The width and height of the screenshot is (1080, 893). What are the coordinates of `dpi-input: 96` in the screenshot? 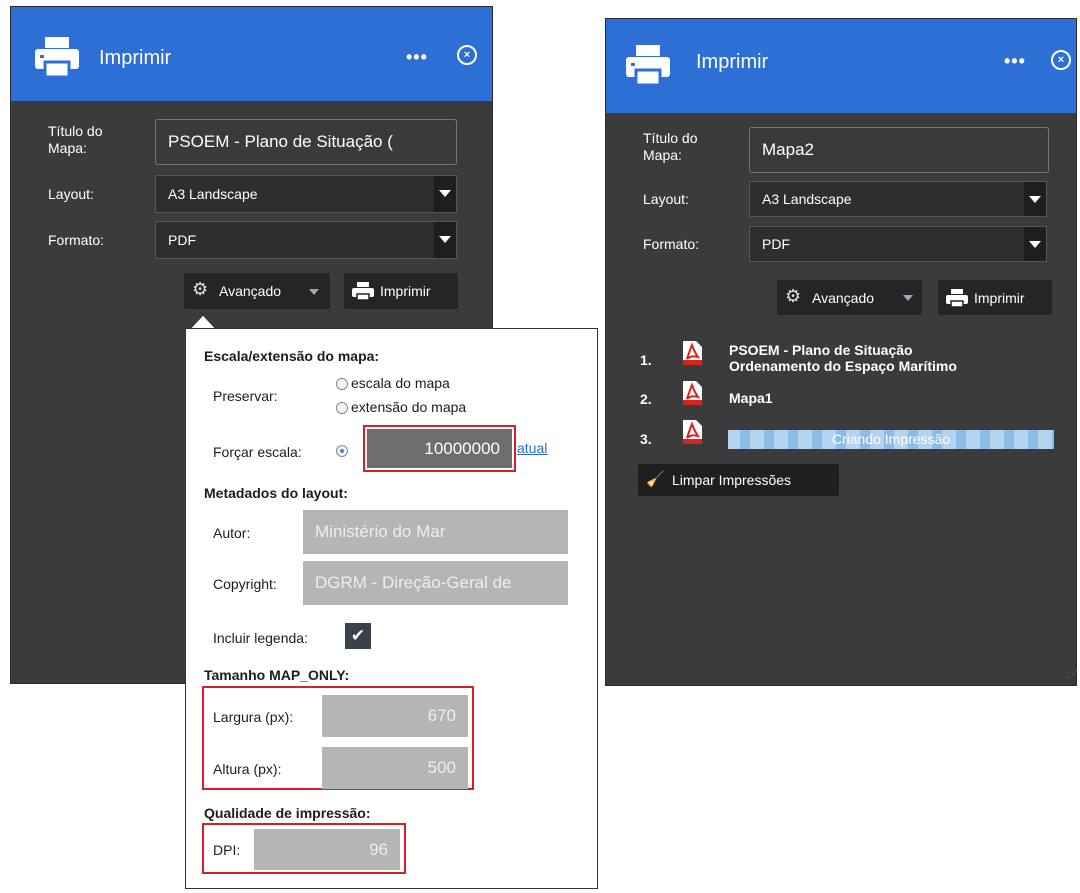 It's located at (327, 849).